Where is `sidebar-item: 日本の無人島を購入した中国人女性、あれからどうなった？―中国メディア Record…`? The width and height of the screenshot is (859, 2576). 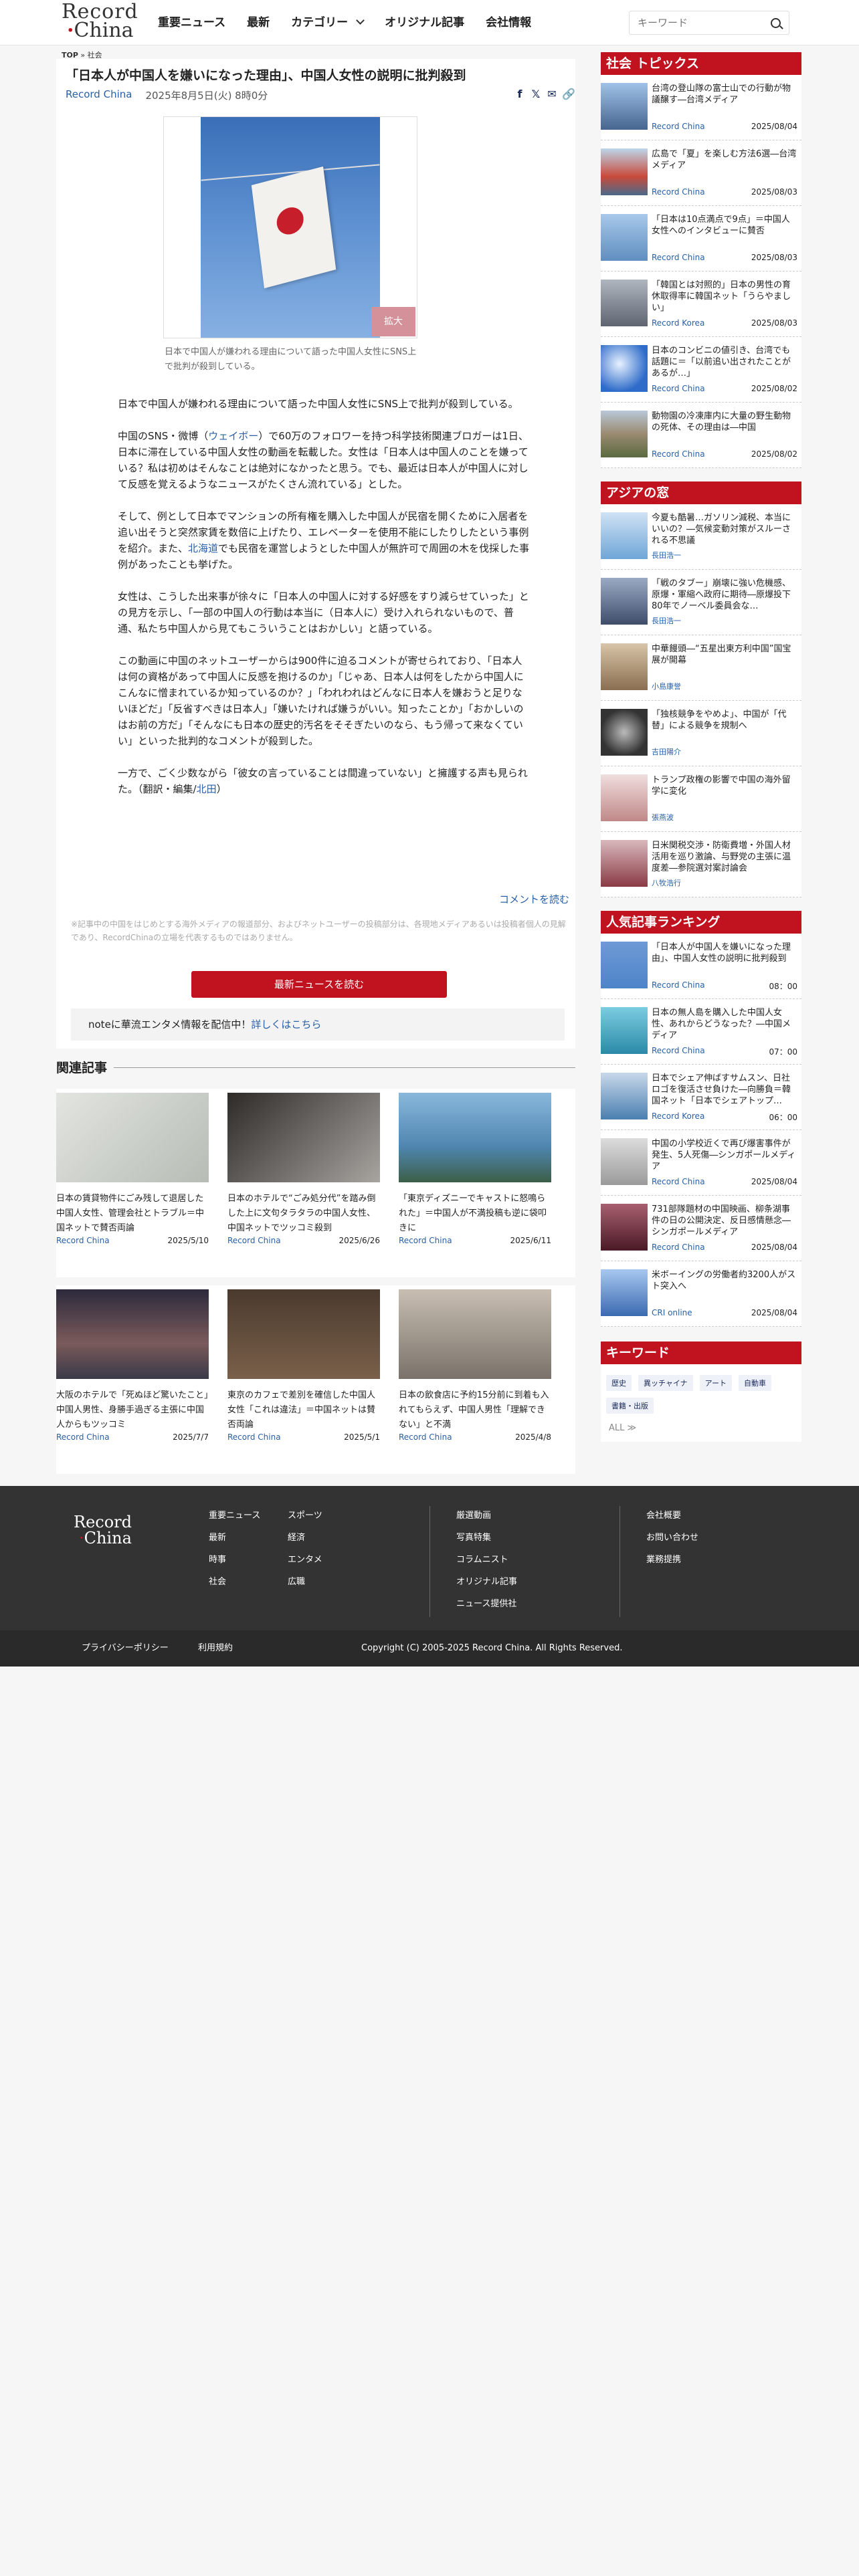
sidebar-item: 日本の無人島を購入した中国人女性、あれからどうなった？―中国メディア Record… is located at coordinates (701, 1032).